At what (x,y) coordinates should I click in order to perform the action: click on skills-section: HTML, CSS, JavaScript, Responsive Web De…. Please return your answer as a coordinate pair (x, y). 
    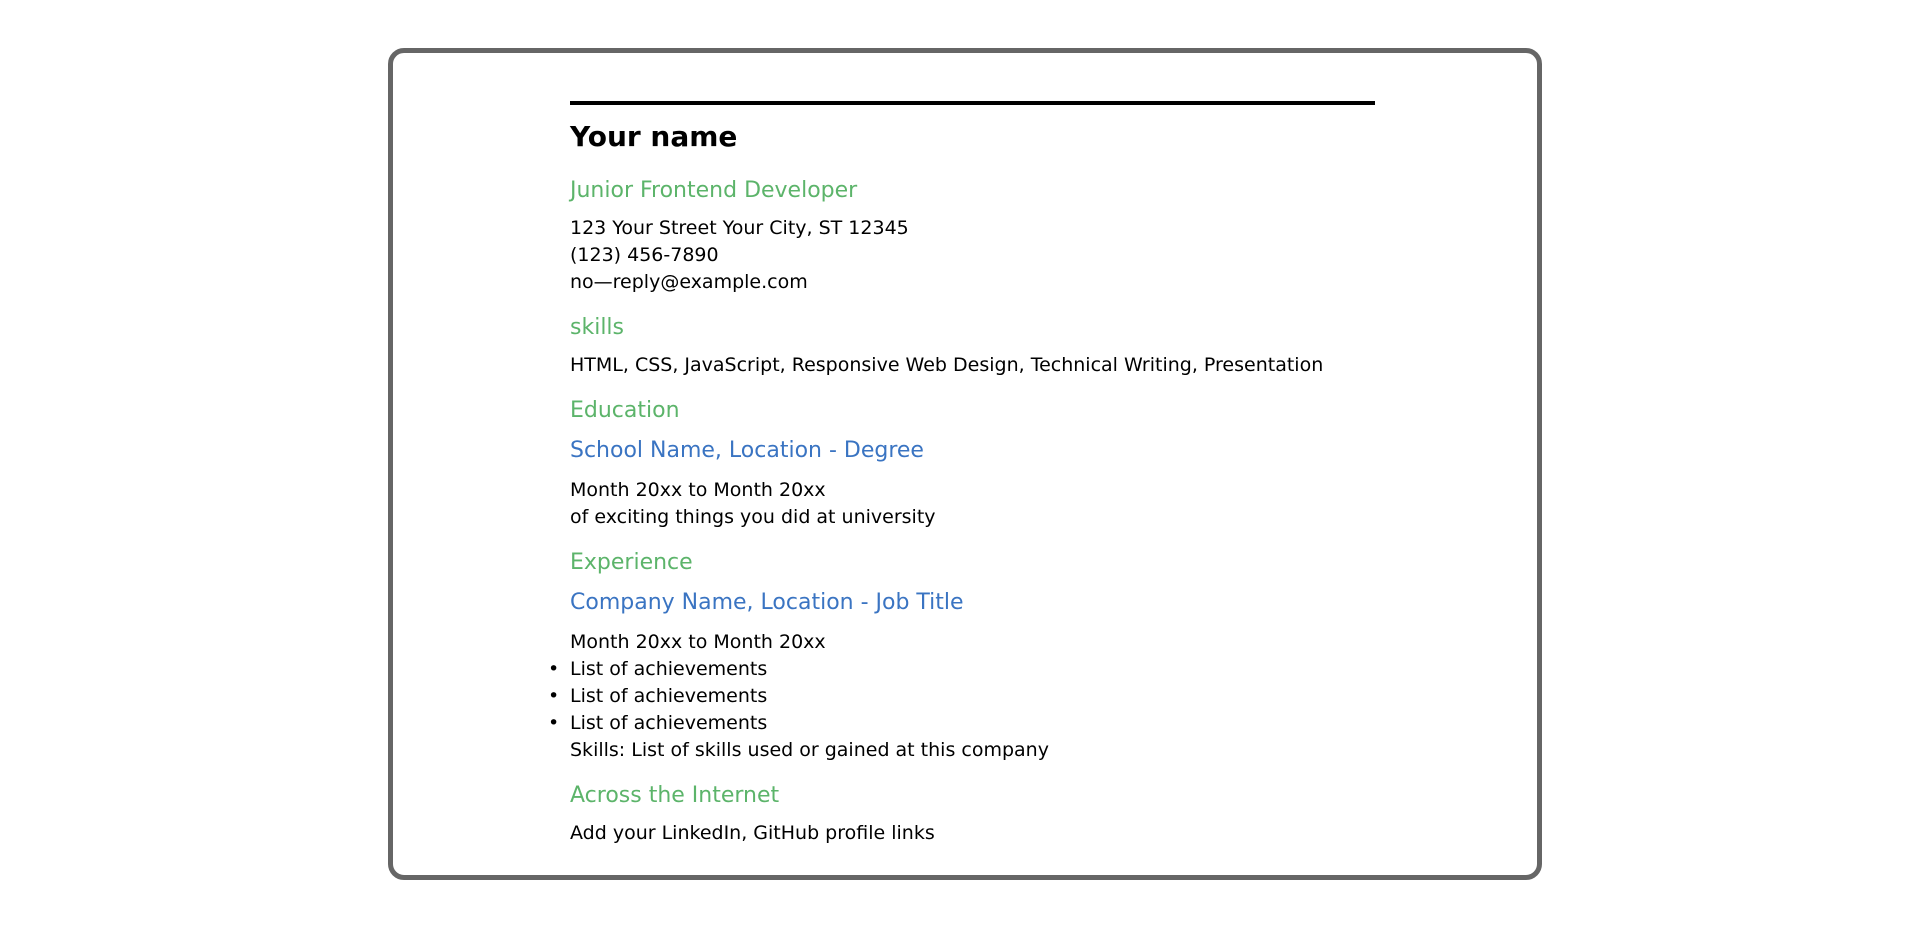
    Looking at the image, I should click on (972, 365).